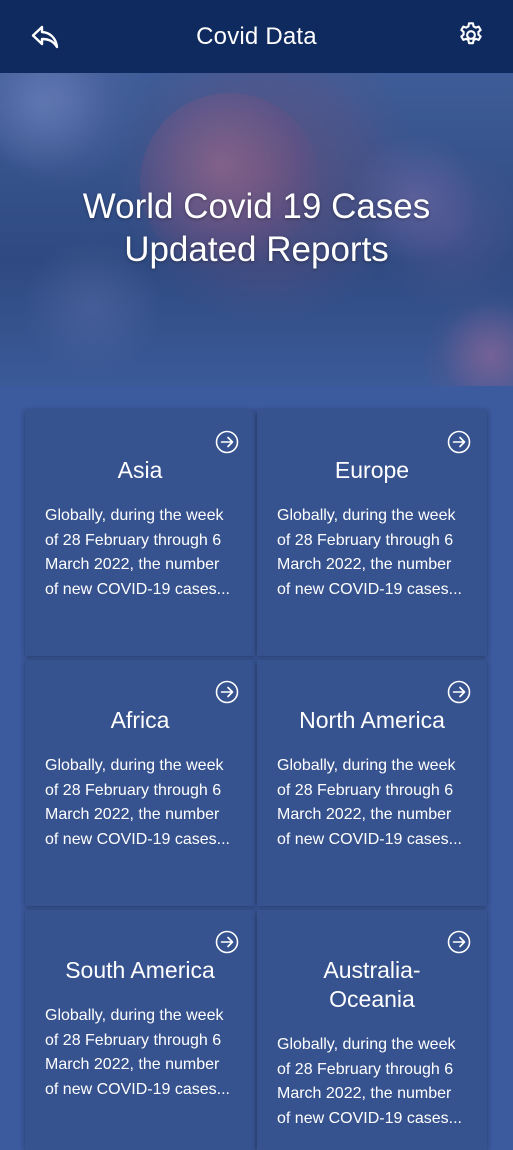 Image resolution: width=513 pixels, height=1150 pixels. Describe the element at coordinates (471, 35) in the screenshot. I see `gear-icon` at that location.